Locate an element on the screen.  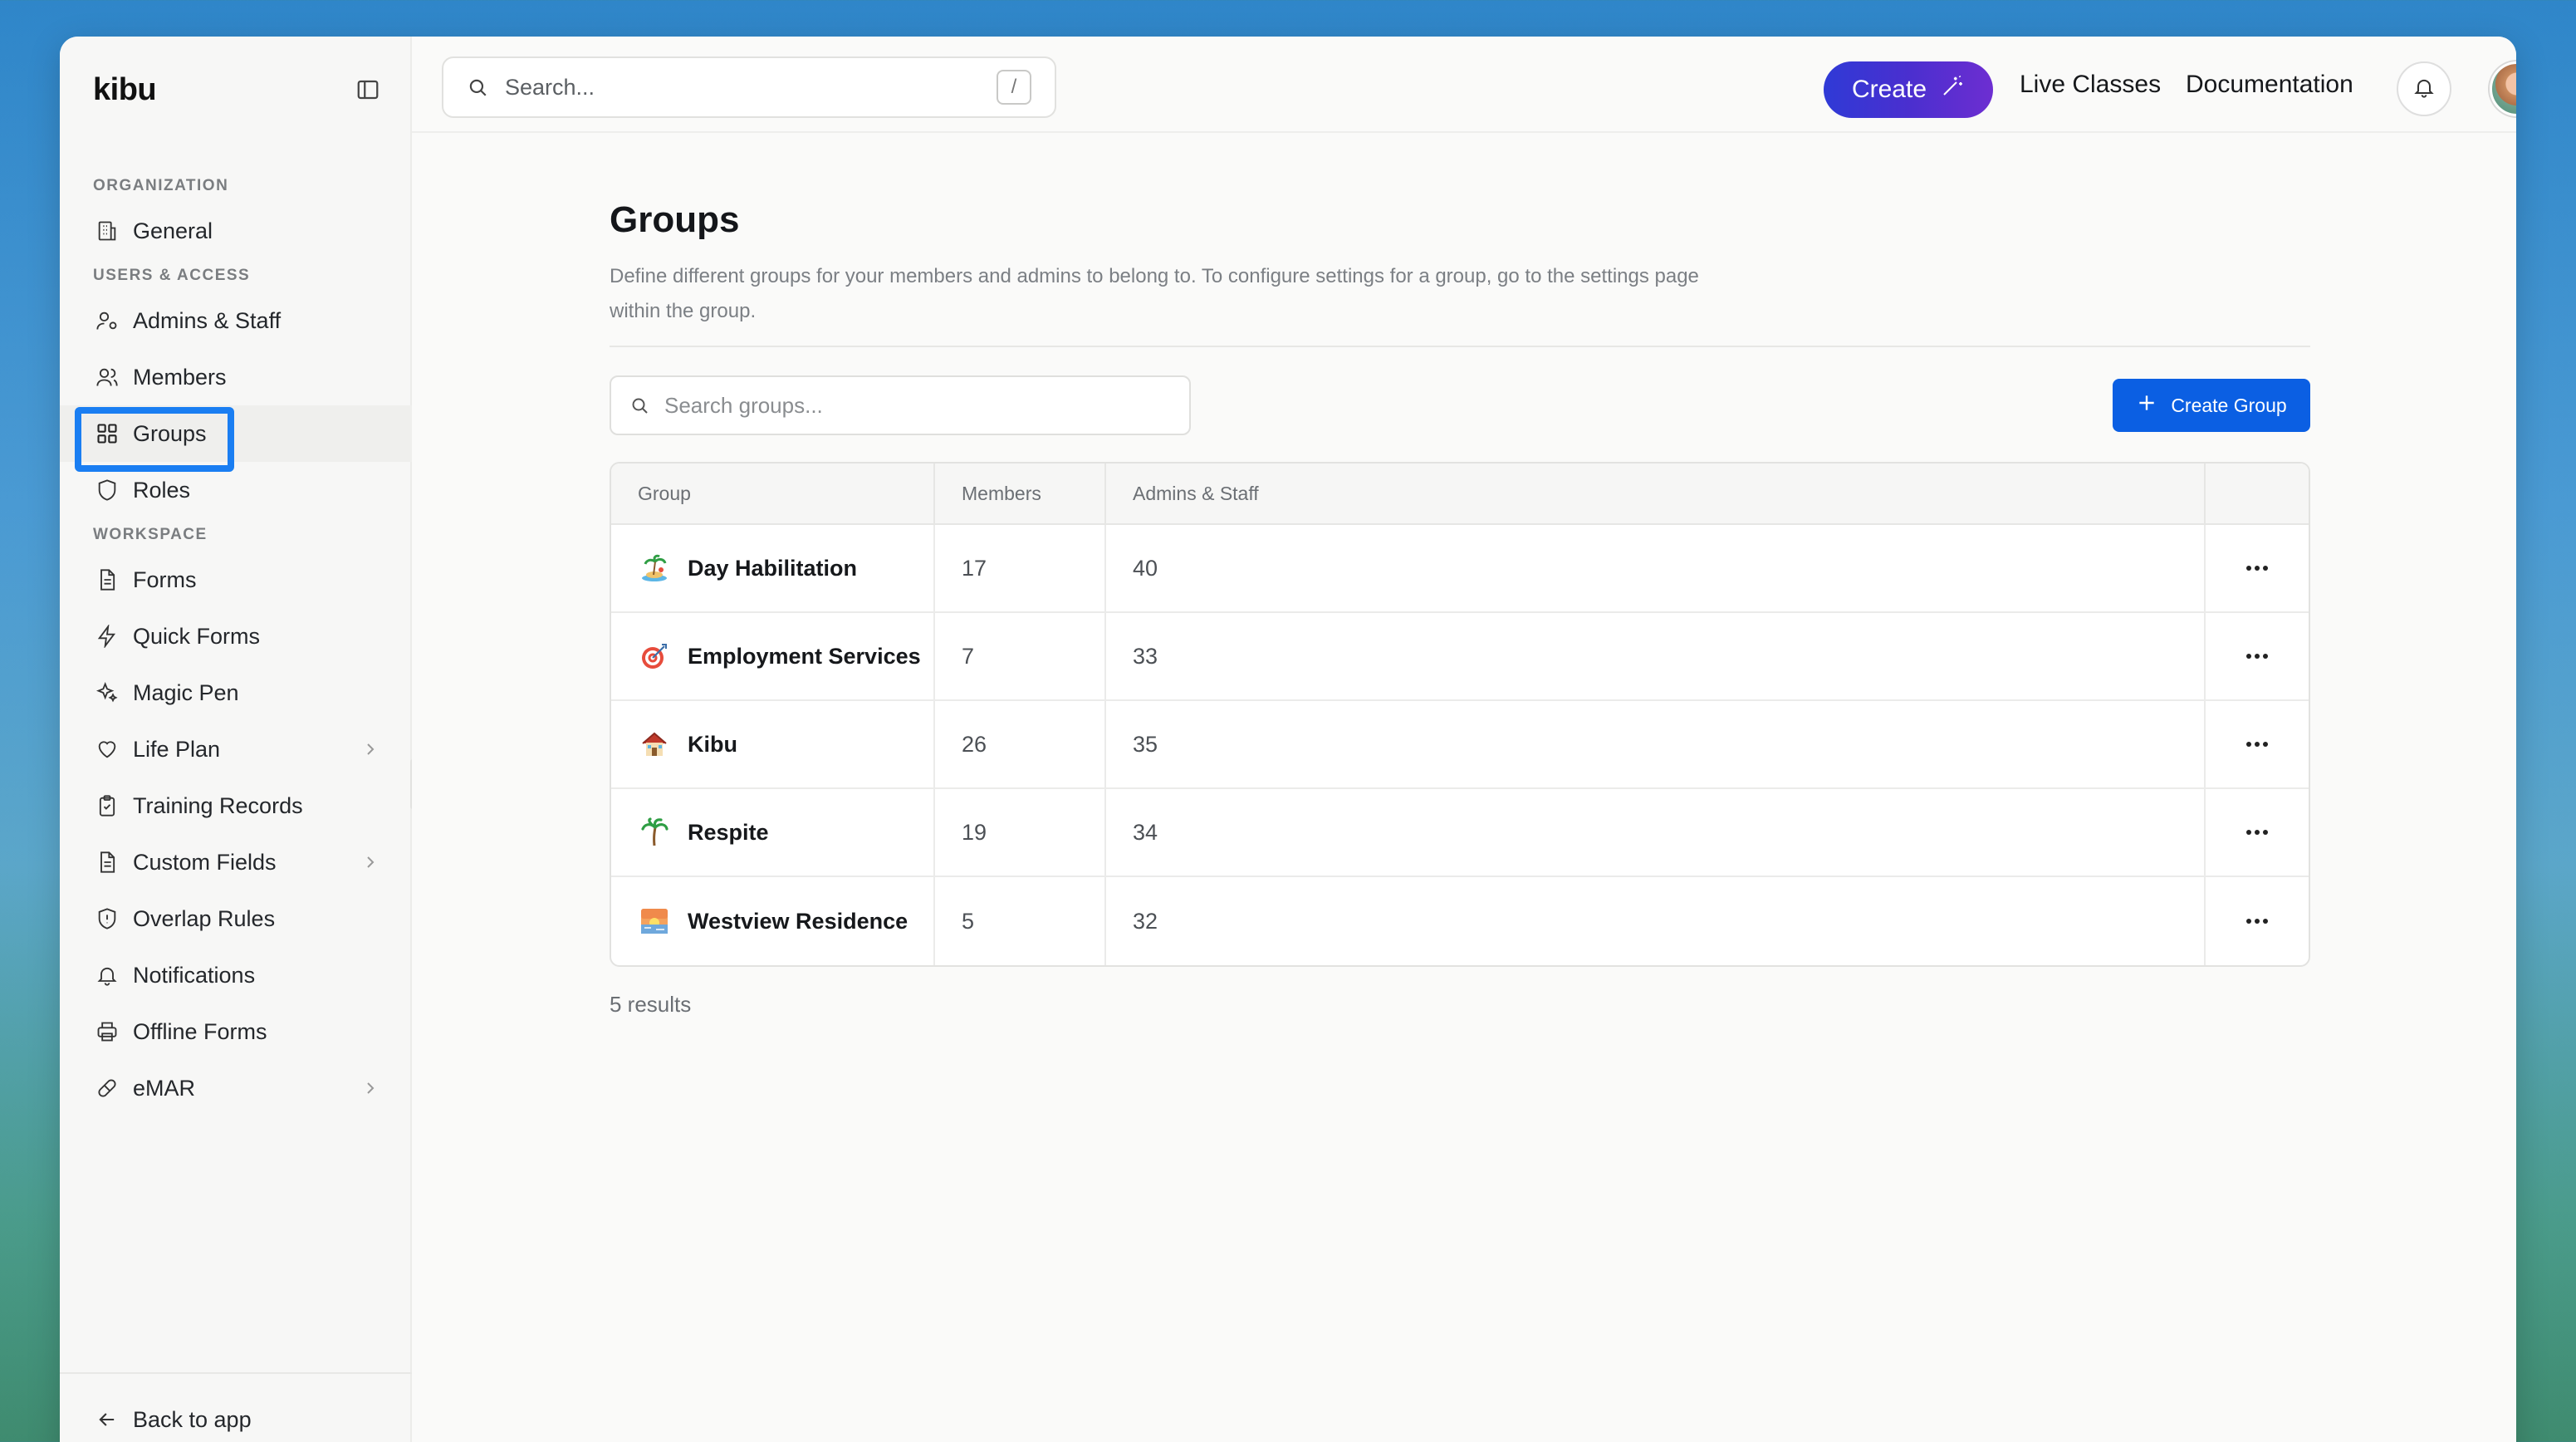
create-button-label: Create is located at coordinates (1889, 89).